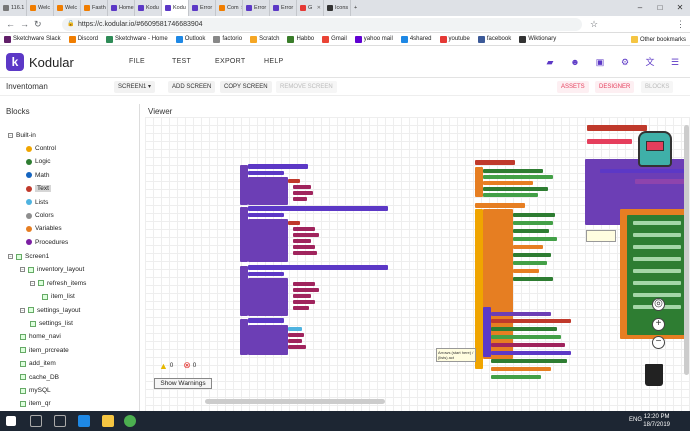 The image size is (690, 431). I want to click on category-colors: Colors, so click(40, 215).